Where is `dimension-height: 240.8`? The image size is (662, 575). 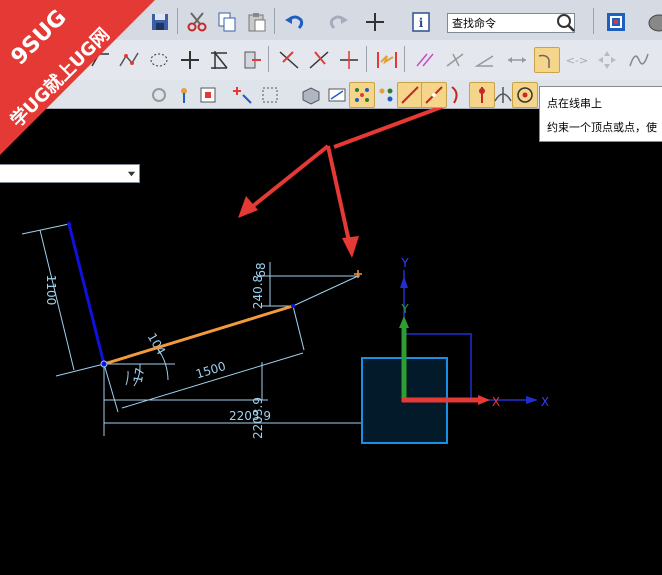 dimension-height: 240.8 is located at coordinates (258, 292).